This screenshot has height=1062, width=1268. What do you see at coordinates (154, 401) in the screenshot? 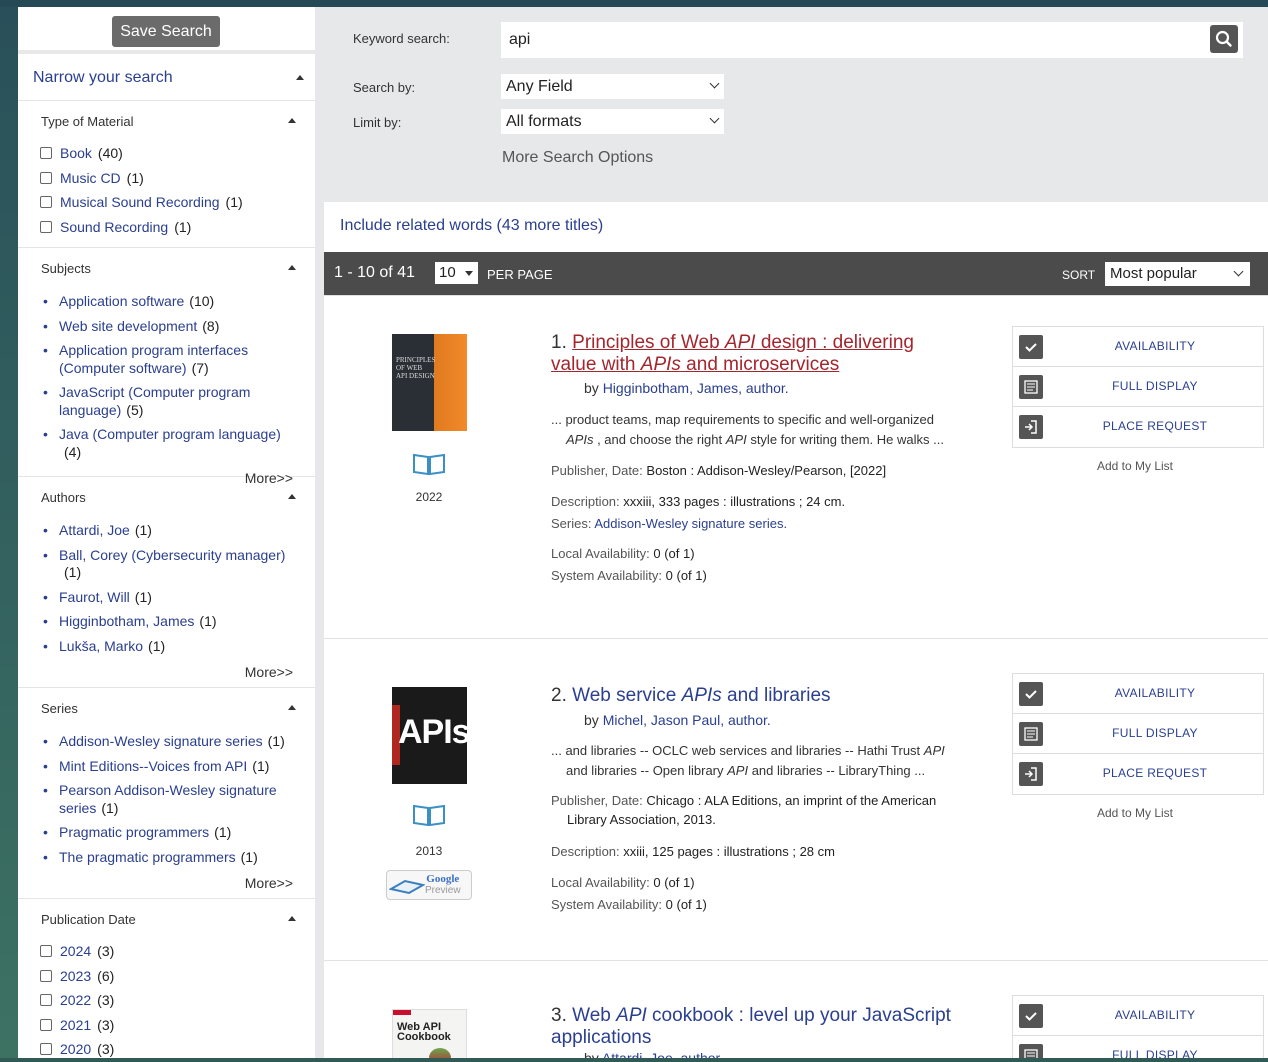
I see `facet-link: JavaScript (Computer program language)` at bounding box center [154, 401].